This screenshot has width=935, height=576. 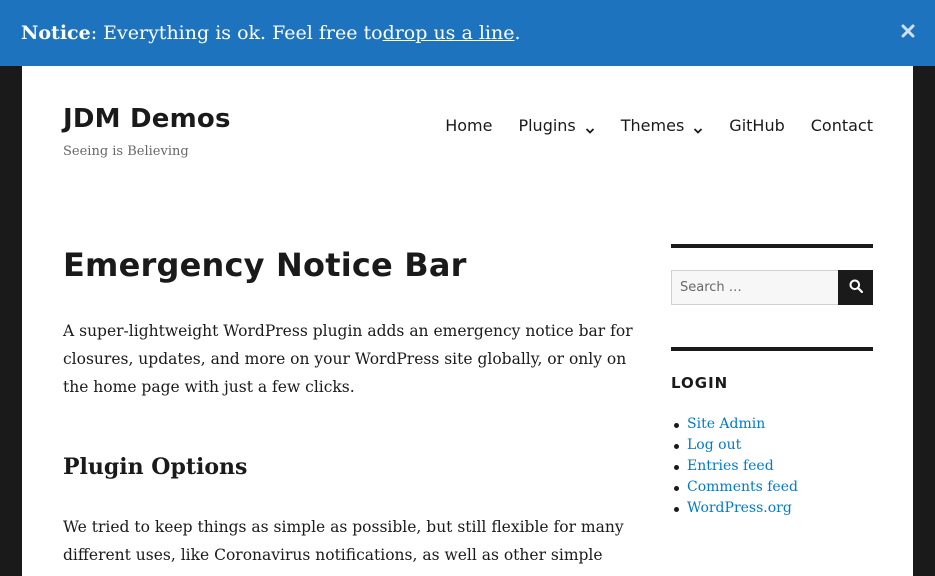 What do you see at coordinates (730, 466) in the screenshot?
I see `entries-feed-link: Entries feed` at bounding box center [730, 466].